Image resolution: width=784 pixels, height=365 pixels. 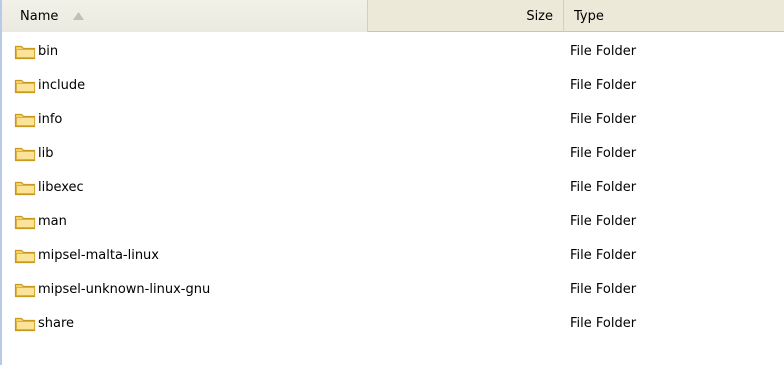 What do you see at coordinates (48, 51) in the screenshot?
I see `file-name: bin` at bounding box center [48, 51].